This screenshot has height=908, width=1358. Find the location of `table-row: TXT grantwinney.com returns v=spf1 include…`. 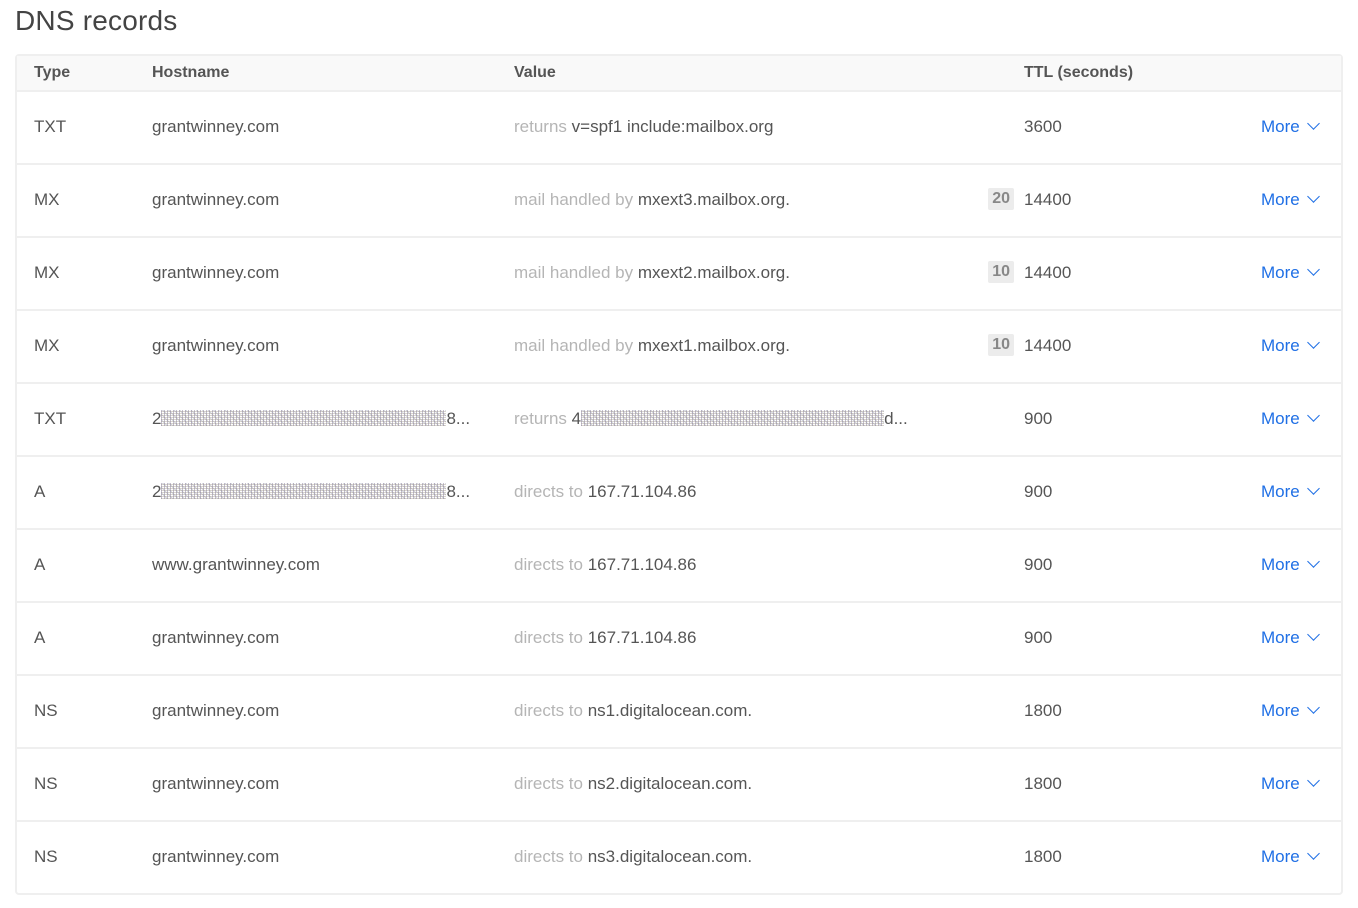

table-row: TXT grantwinney.com returns v=spf1 include… is located at coordinates (679, 128).